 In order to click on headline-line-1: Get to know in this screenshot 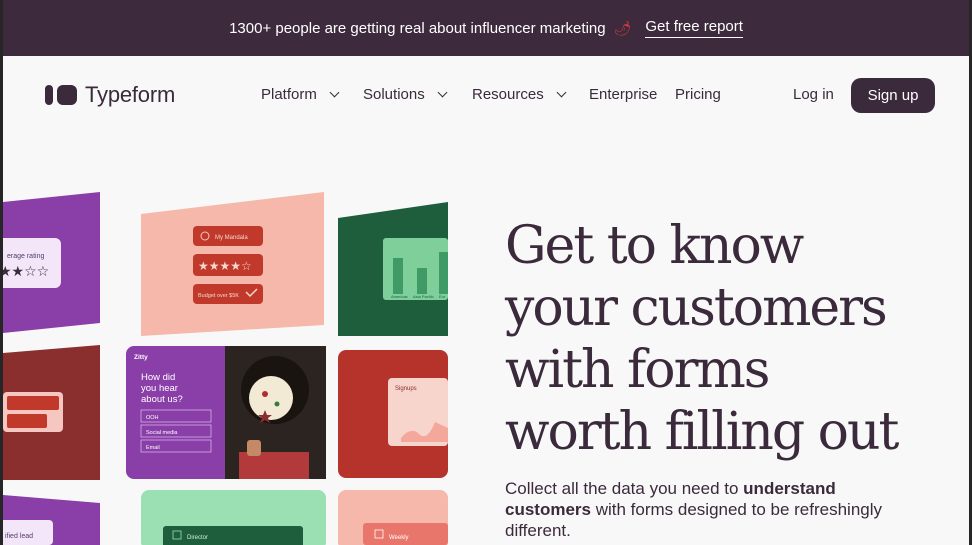, I will do `click(654, 246)`.